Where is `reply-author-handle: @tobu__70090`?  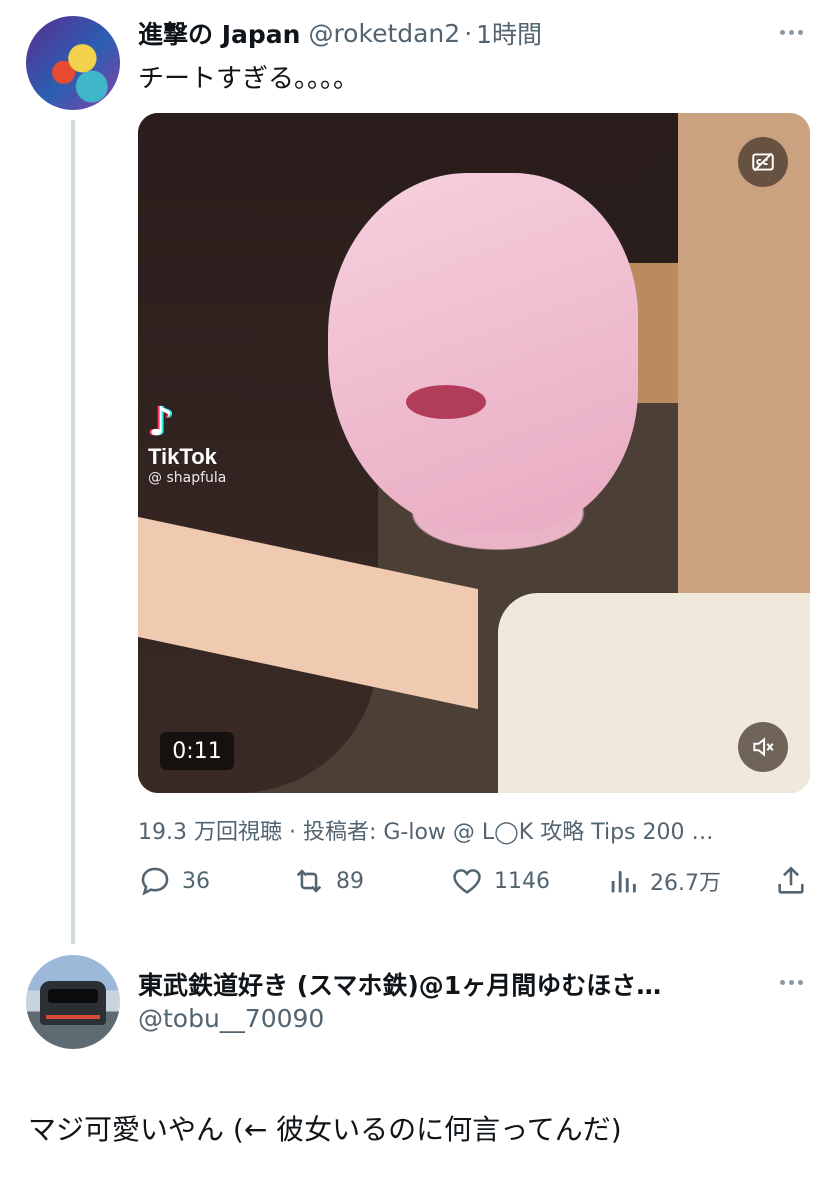 reply-author-handle: @tobu__70090 is located at coordinates (231, 1018).